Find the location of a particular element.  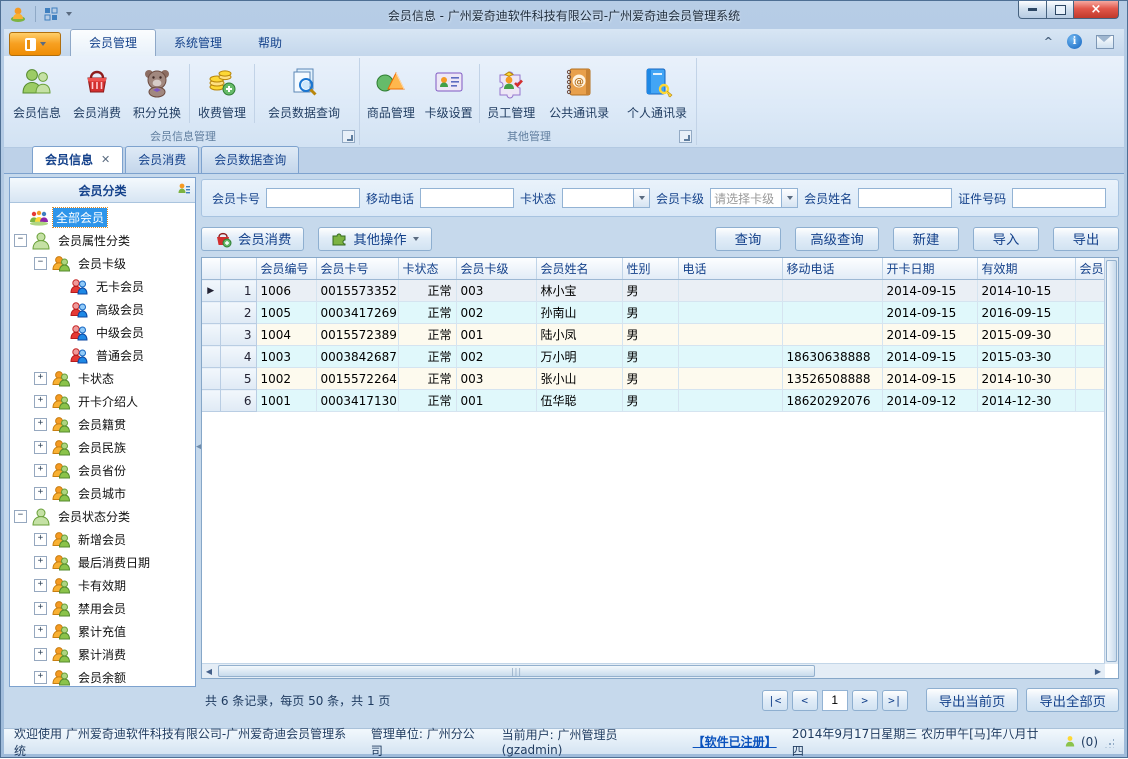

ribbon-tab-1: 系统管理 is located at coordinates (198, 43).